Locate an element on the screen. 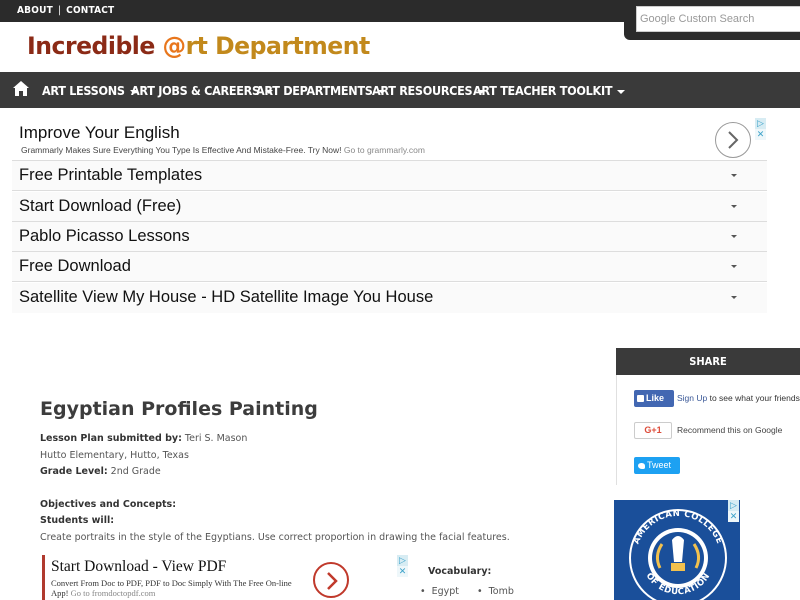 This screenshot has width=800, height=600. tweet-label: Tweet is located at coordinates (659, 465).